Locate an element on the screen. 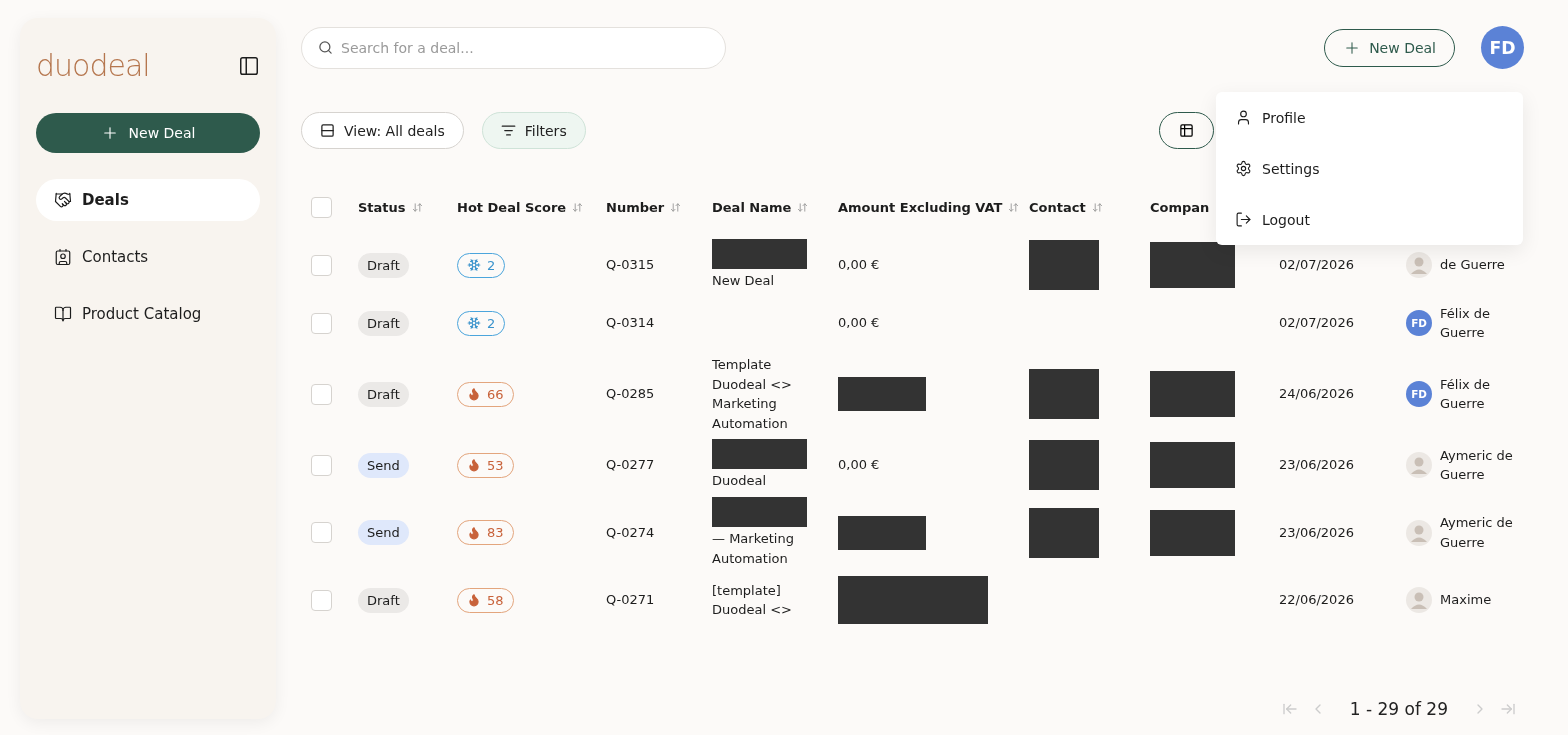  menu-item: Profile is located at coordinates (1369, 117).